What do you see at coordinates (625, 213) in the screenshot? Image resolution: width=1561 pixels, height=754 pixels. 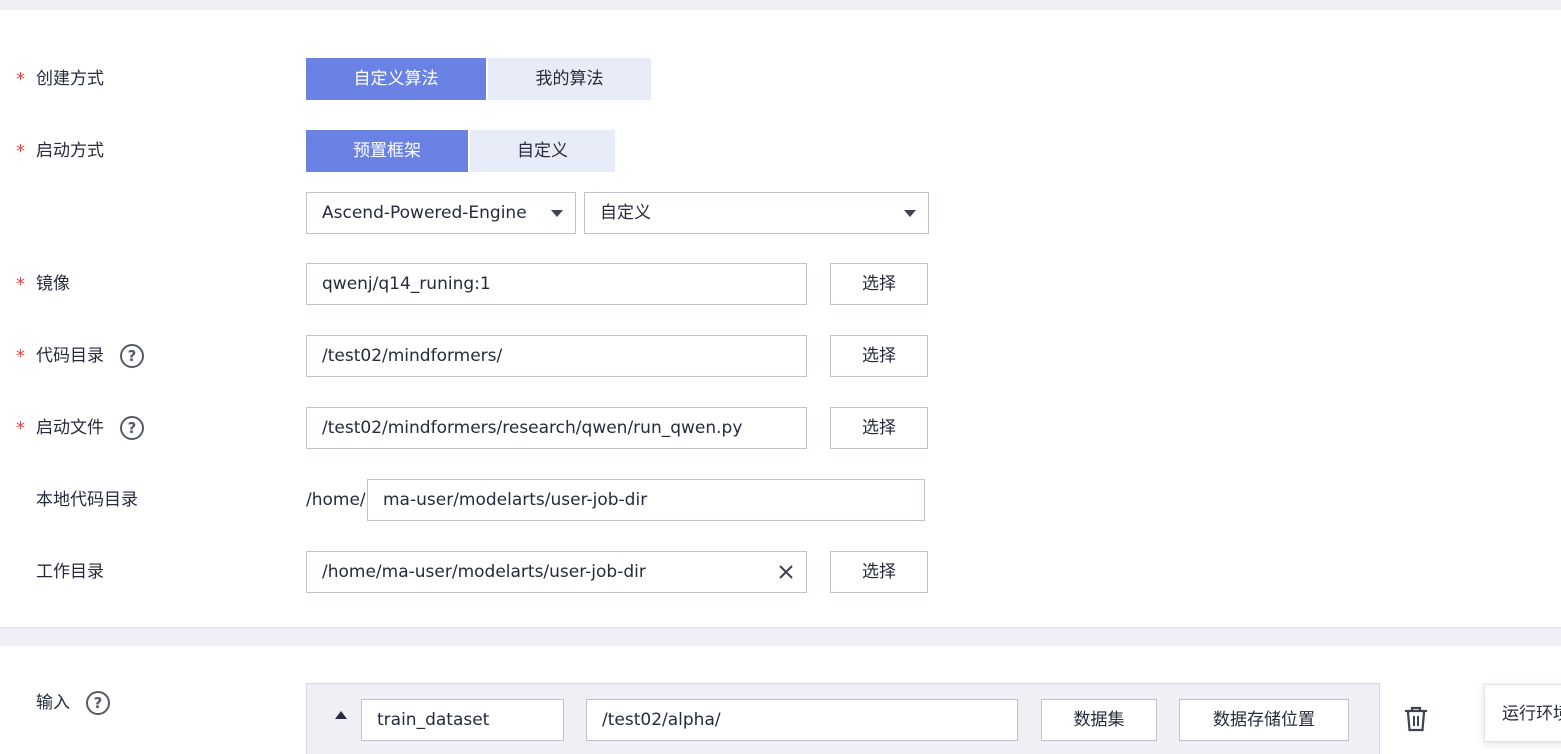 I see `framework-version-select-value: 自定义` at bounding box center [625, 213].